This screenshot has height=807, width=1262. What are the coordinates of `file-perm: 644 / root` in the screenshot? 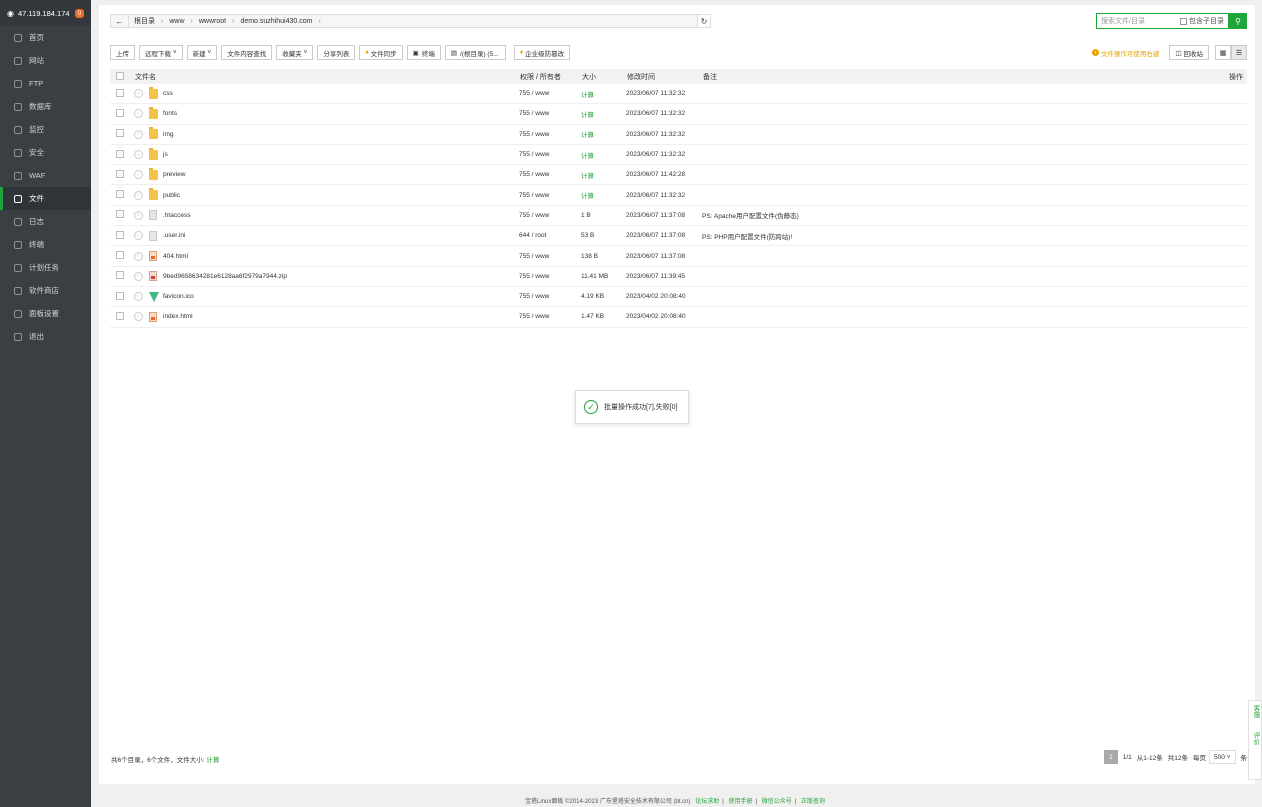 It's located at (550, 235).